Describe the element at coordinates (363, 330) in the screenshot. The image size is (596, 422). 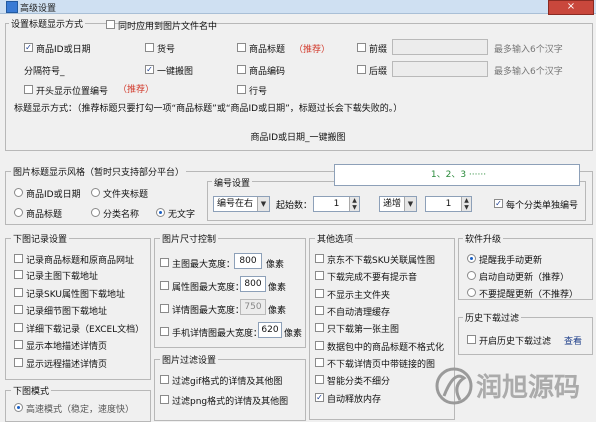
I see `other-label-5: 只下载第一张主图` at that location.